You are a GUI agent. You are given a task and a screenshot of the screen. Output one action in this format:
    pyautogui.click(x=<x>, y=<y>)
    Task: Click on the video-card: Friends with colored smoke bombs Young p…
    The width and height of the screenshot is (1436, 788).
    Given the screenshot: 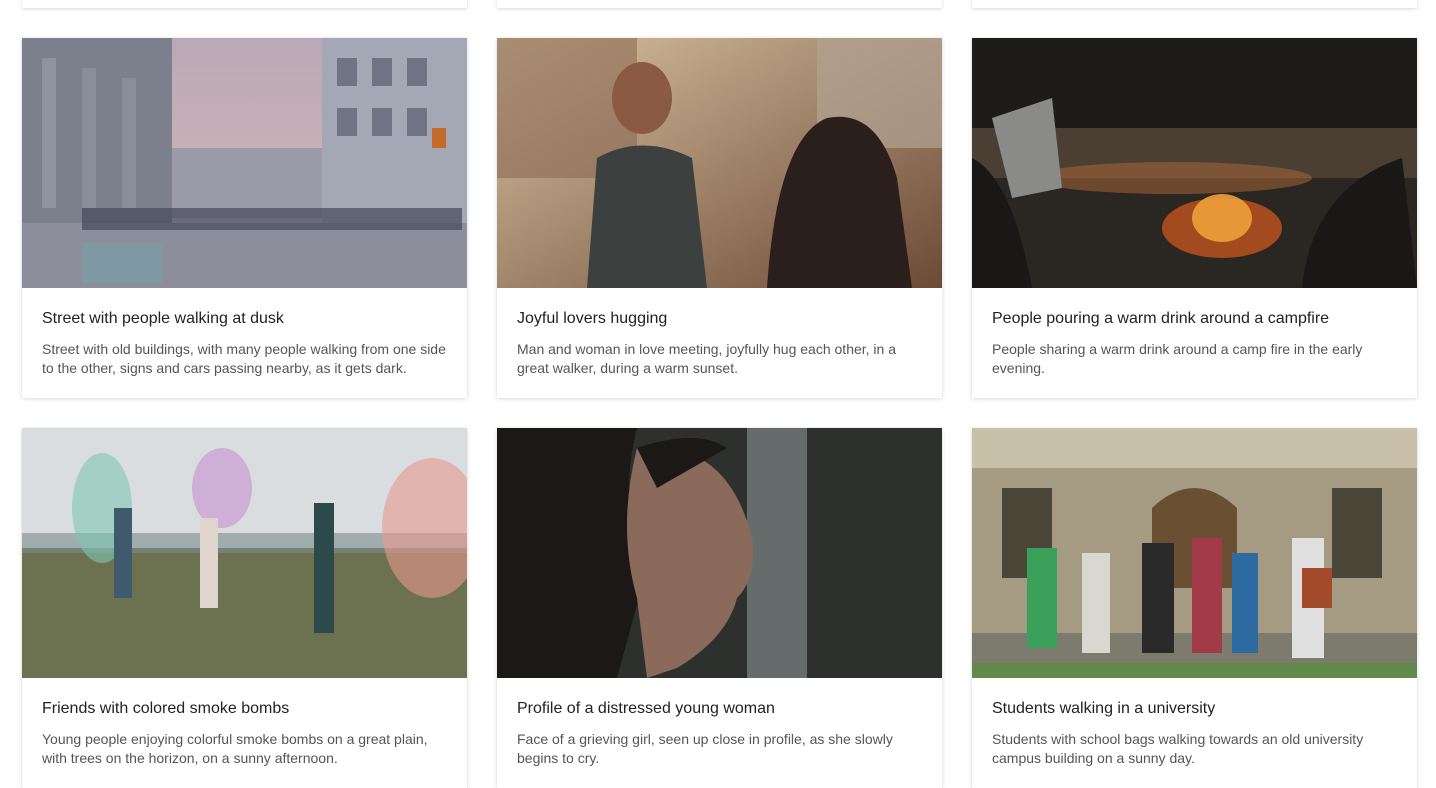 What is the action you would take?
    pyautogui.click(x=244, y=608)
    